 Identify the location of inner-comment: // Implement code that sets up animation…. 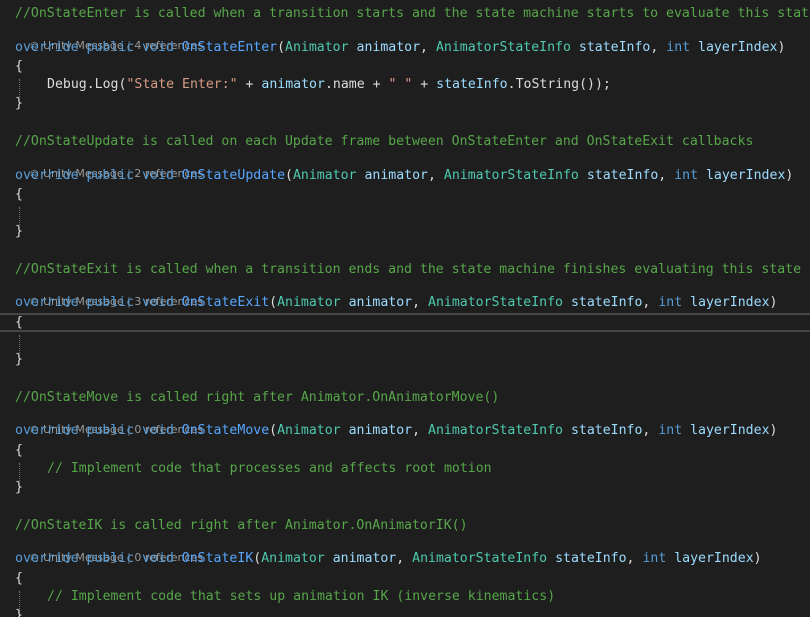
(301, 596).